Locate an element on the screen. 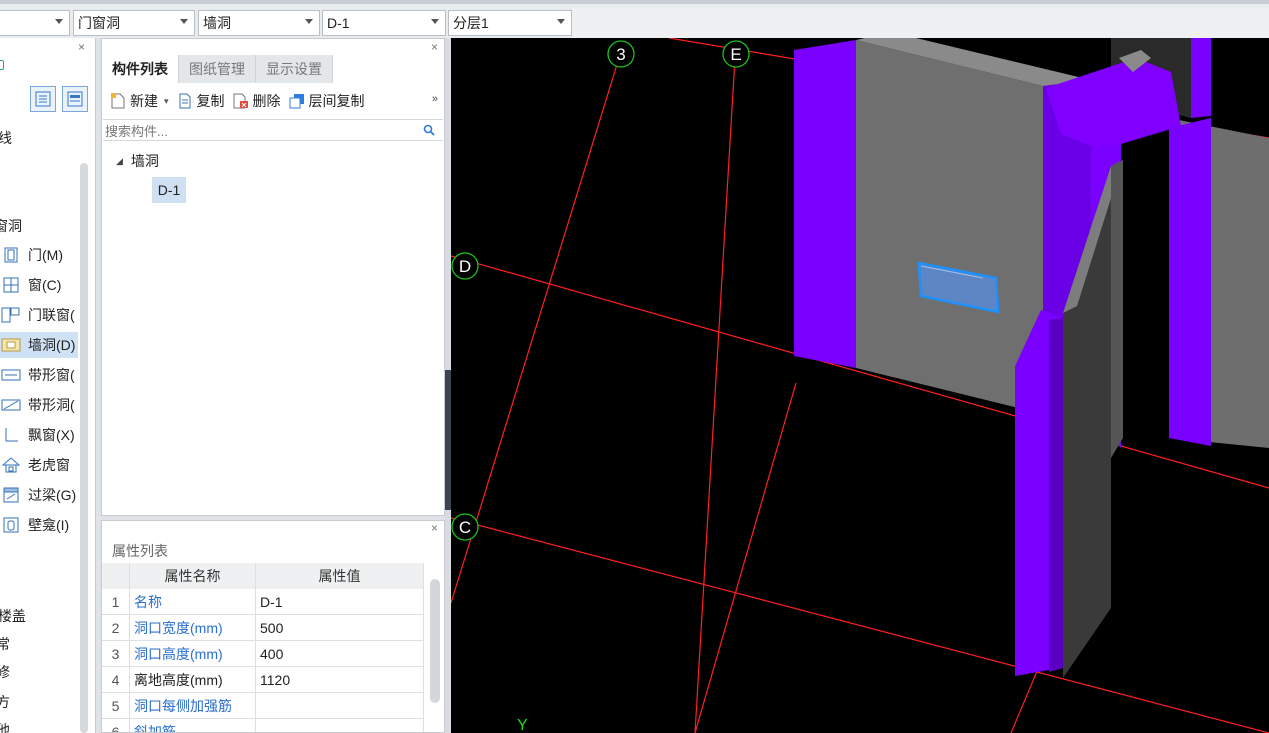  axis-label-3: 3 is located at coordinates (621, 54).